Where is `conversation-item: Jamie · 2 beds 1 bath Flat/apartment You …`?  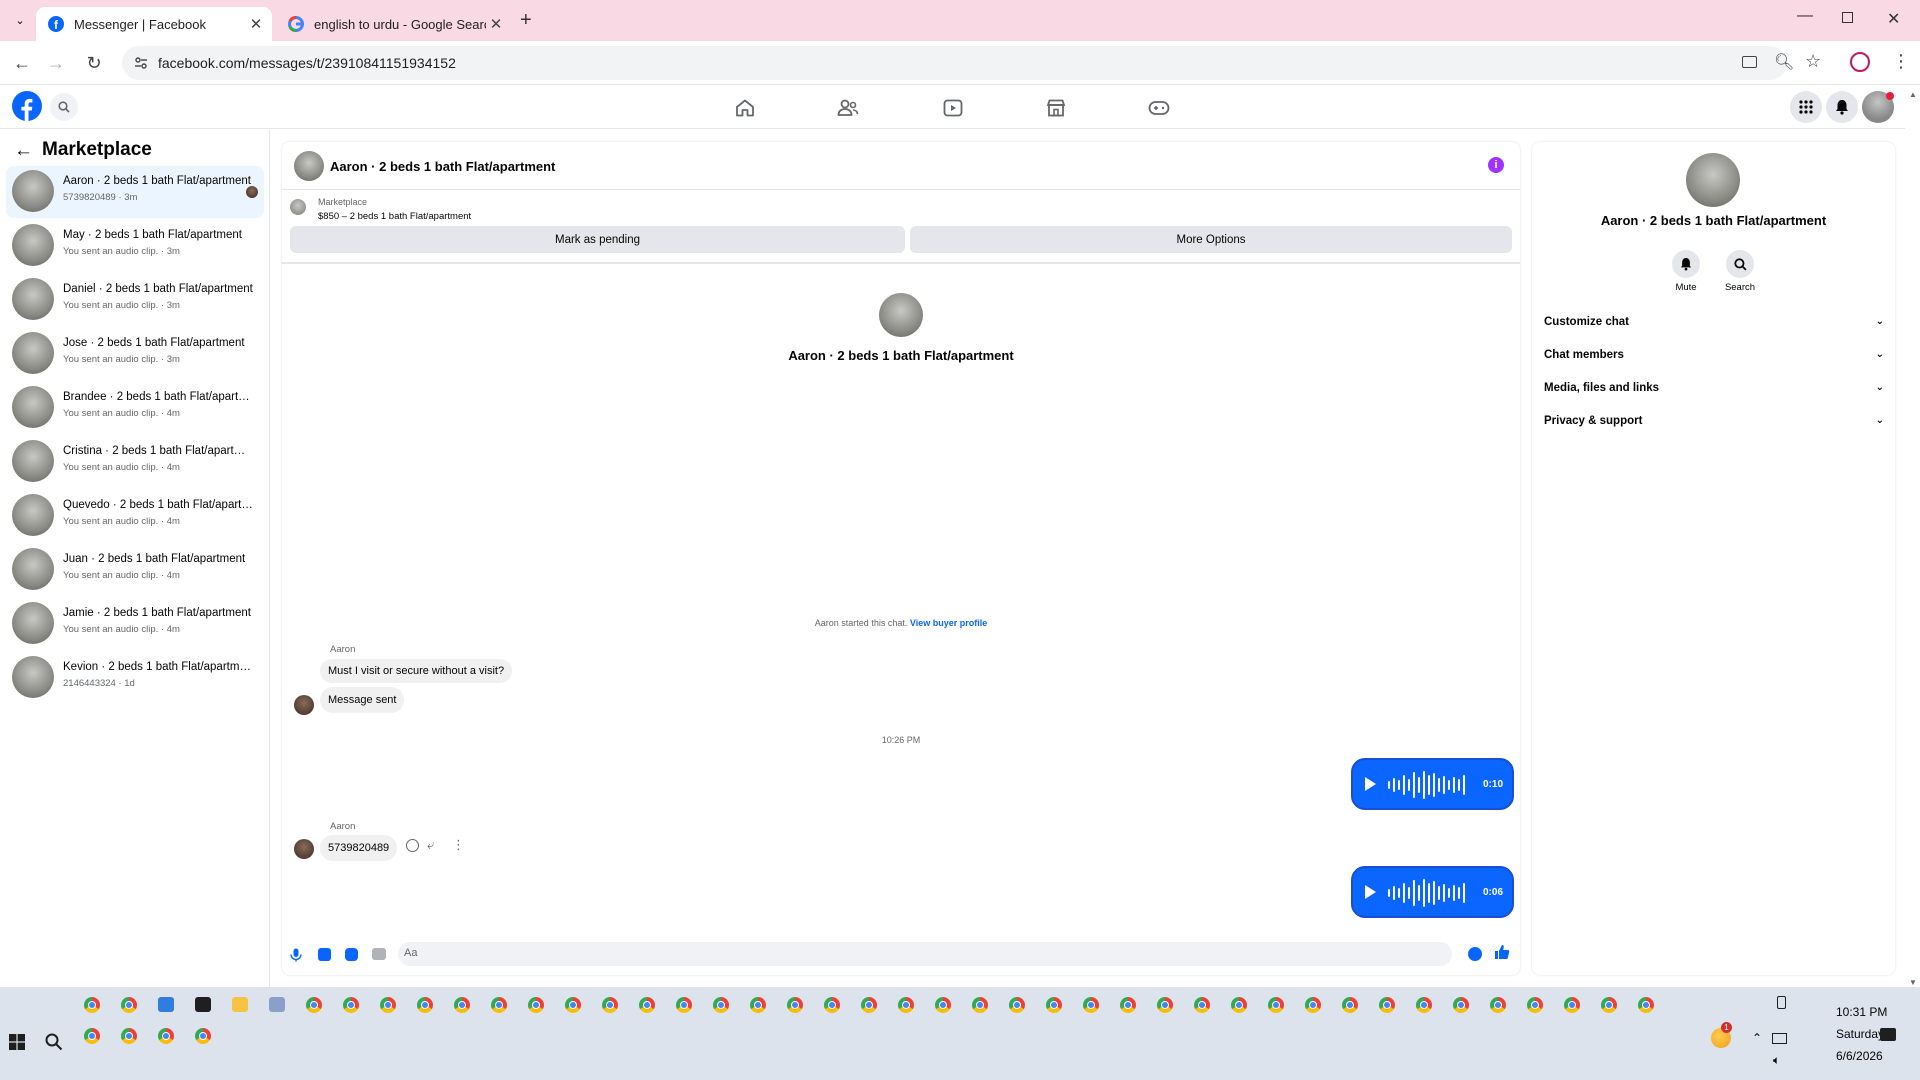 conversation-item: Jamie · 2 beds 1 bath Flat/apartment You … is located at coordinates (135, 624).